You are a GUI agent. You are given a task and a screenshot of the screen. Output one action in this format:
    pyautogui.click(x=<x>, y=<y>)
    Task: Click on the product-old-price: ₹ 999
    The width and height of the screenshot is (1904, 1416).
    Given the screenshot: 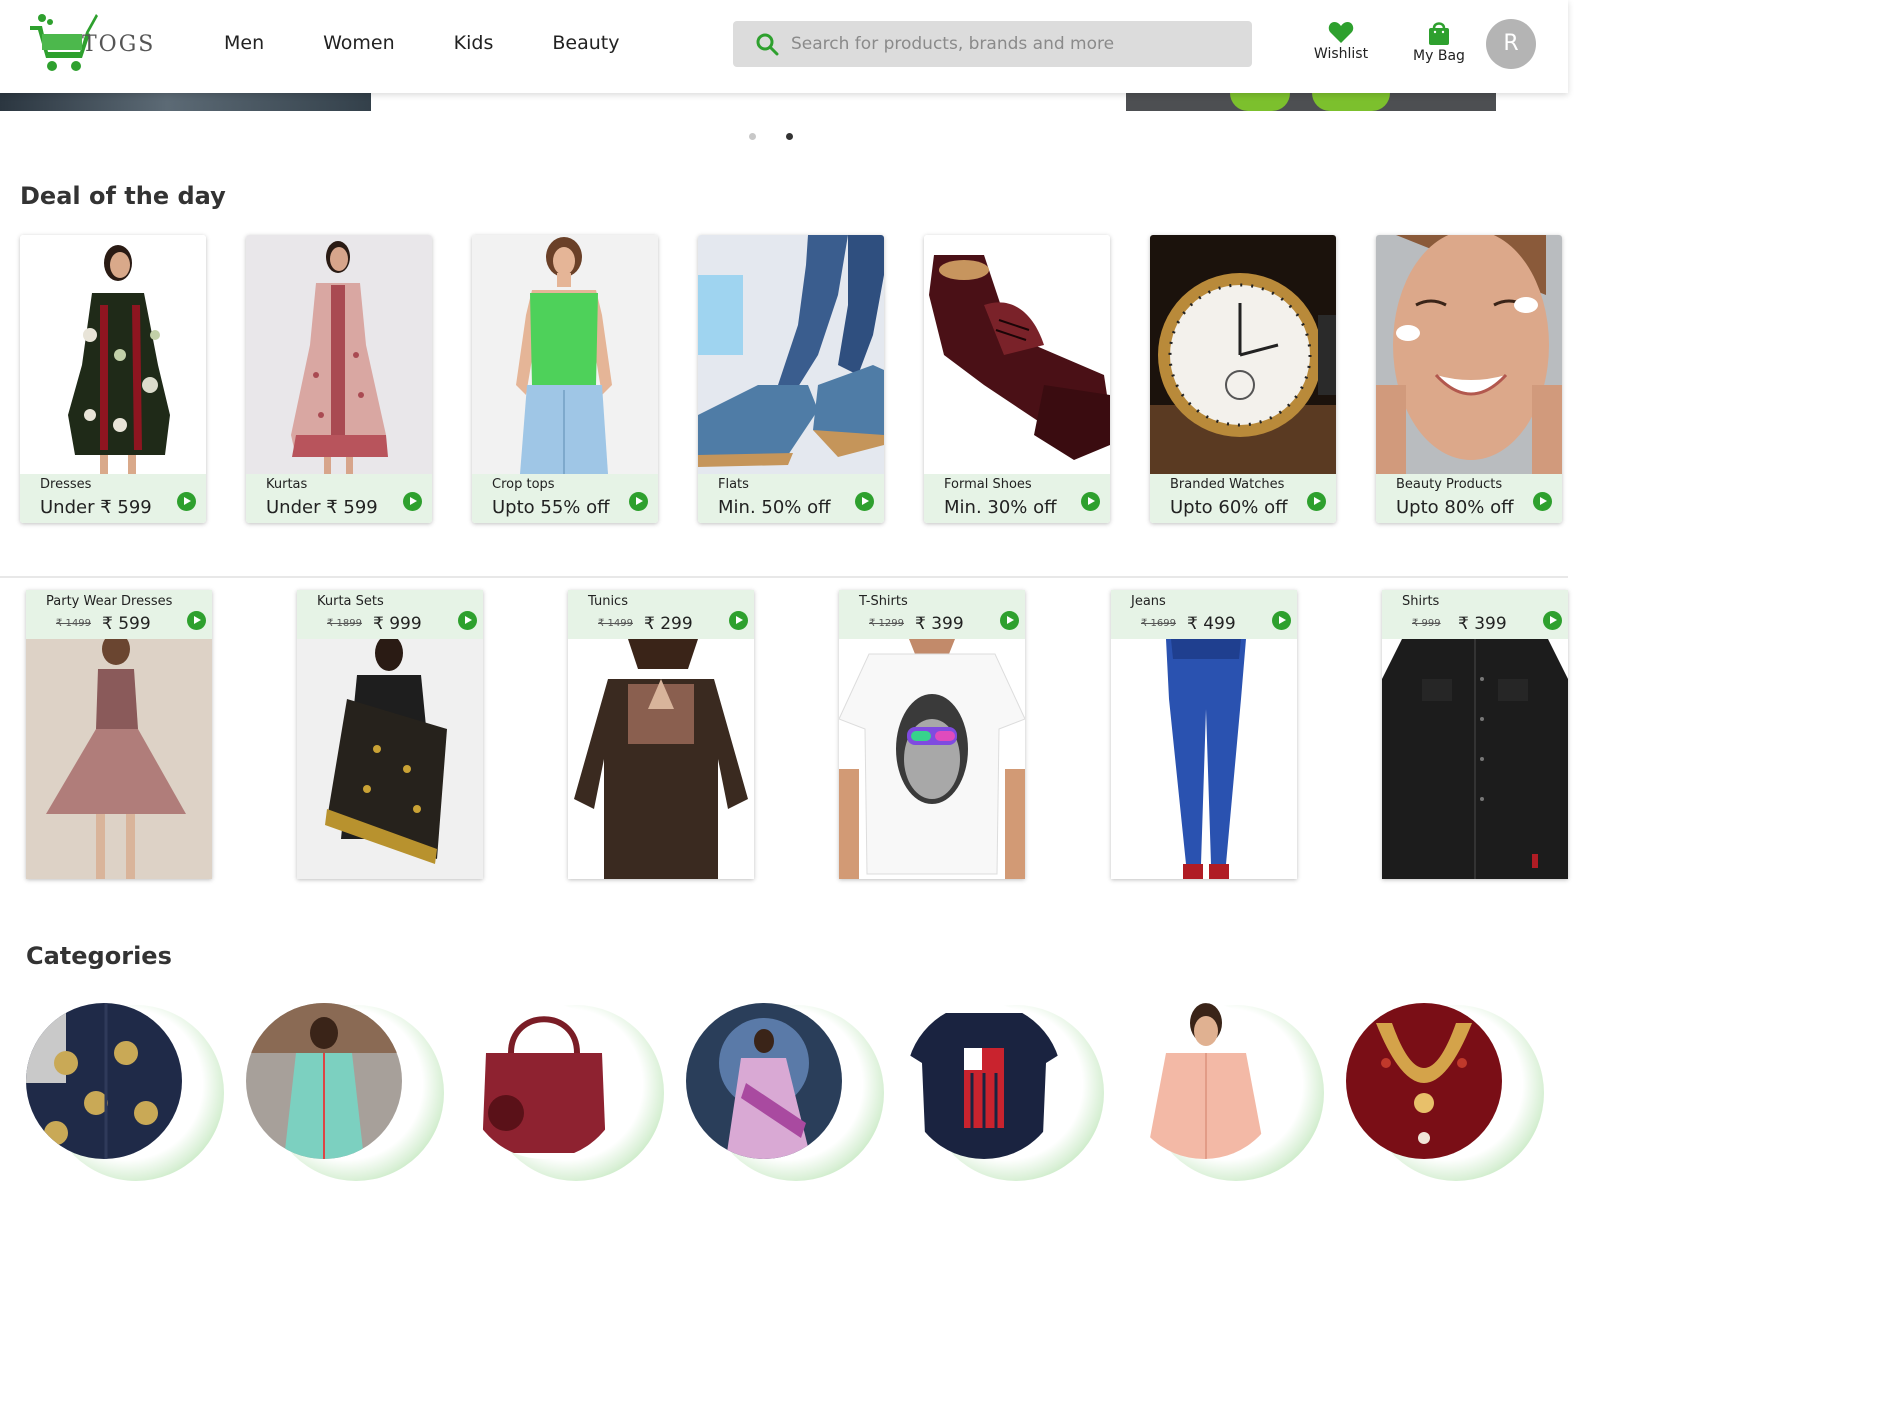 What is the action you would take?
    pyautogui.click(x=1426, y=623)
    